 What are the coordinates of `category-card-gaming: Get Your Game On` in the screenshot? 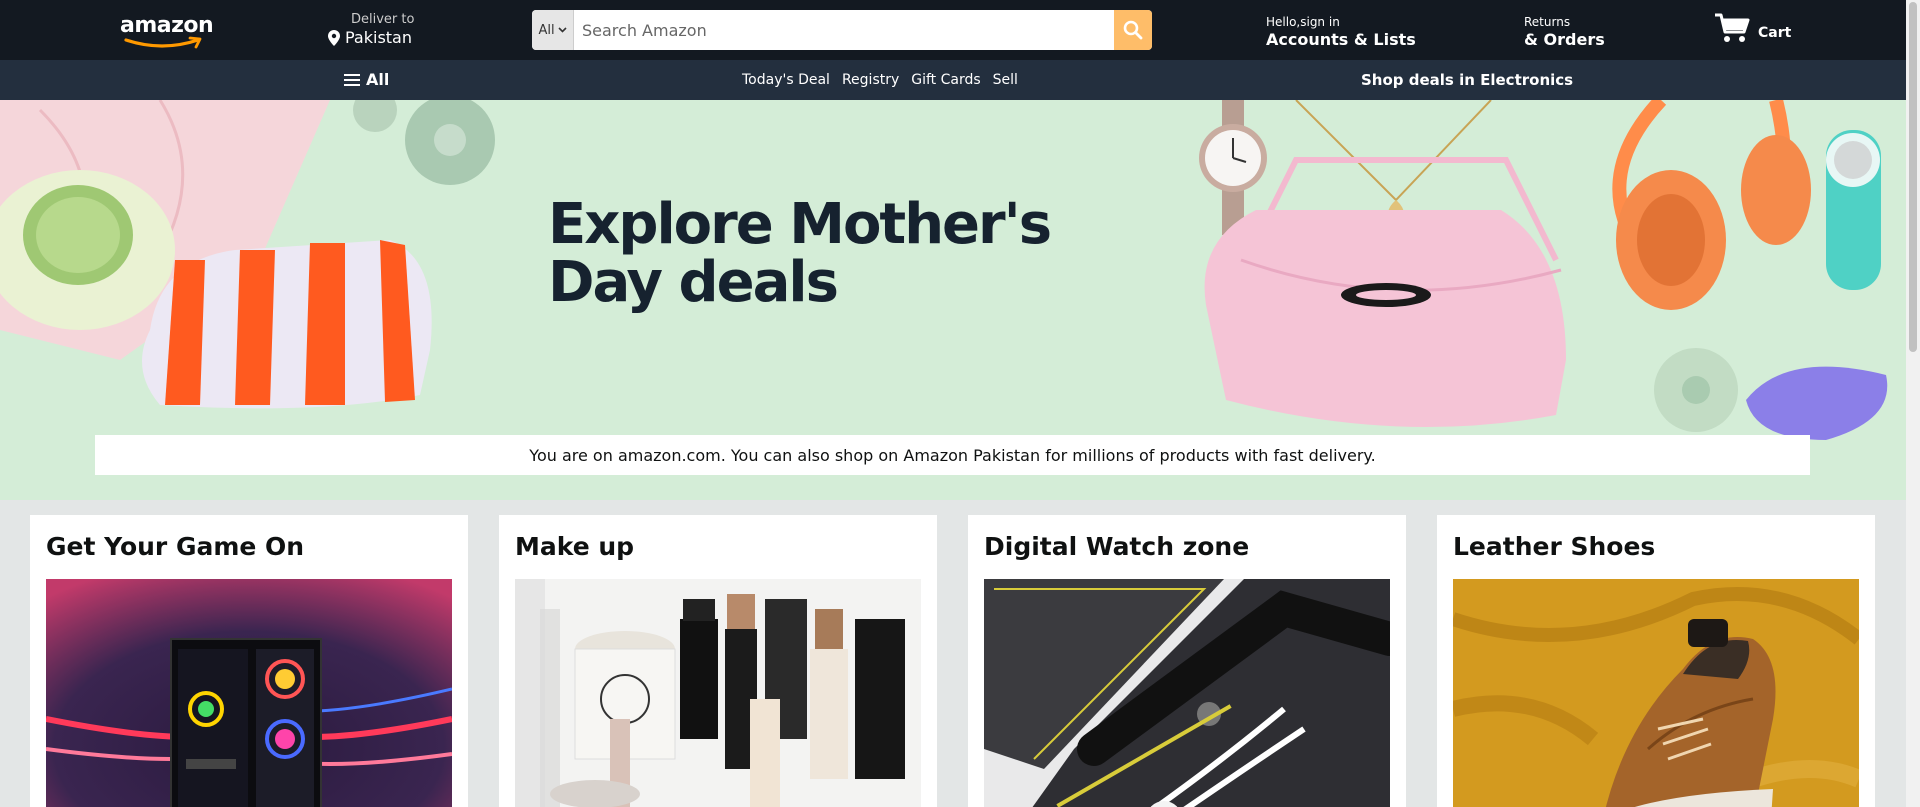 It's located at (249, 661).